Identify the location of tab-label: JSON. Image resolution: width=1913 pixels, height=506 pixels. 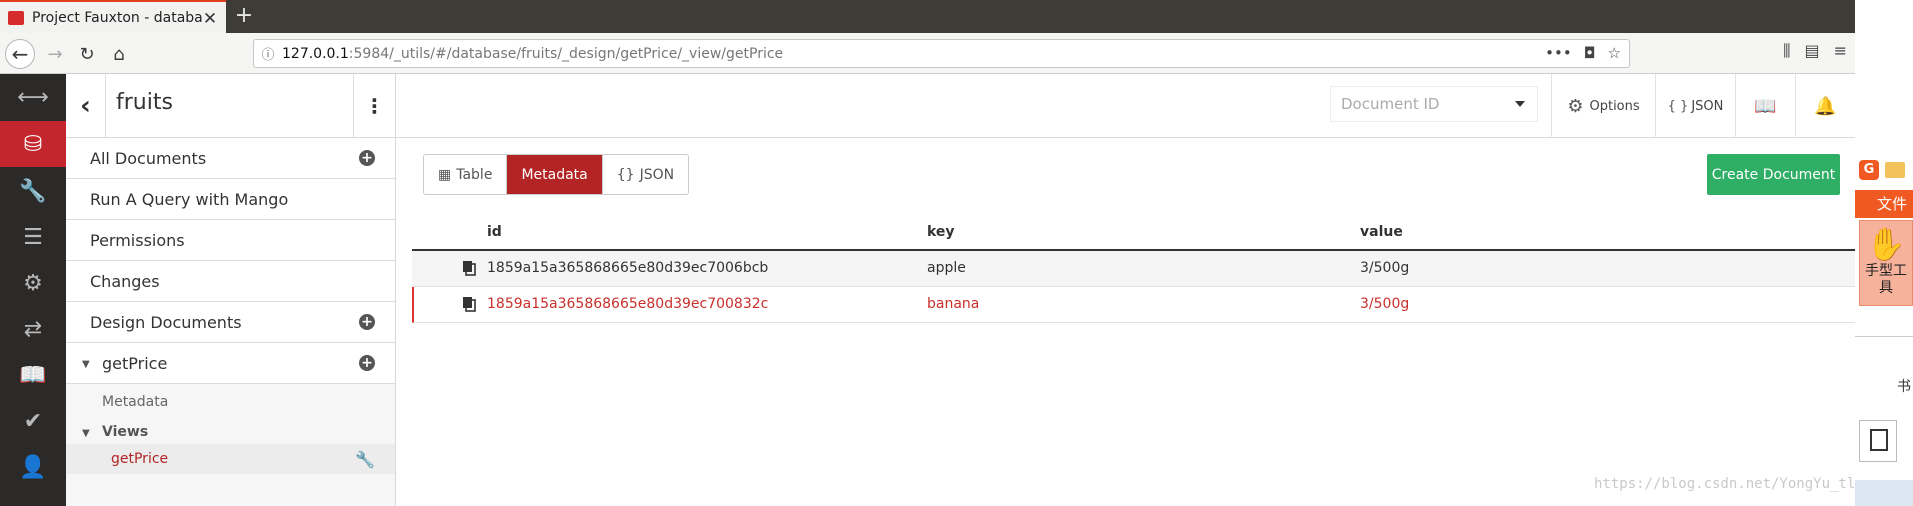
(657, 174).